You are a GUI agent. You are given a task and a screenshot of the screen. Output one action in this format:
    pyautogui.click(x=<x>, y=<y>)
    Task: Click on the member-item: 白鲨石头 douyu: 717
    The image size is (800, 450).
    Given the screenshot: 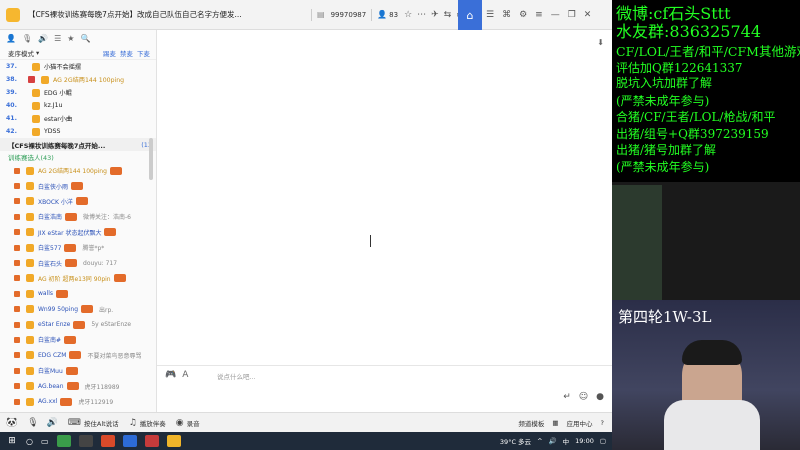 What is the action you would take?
    pyautogui.click(x=78, y=262)
    